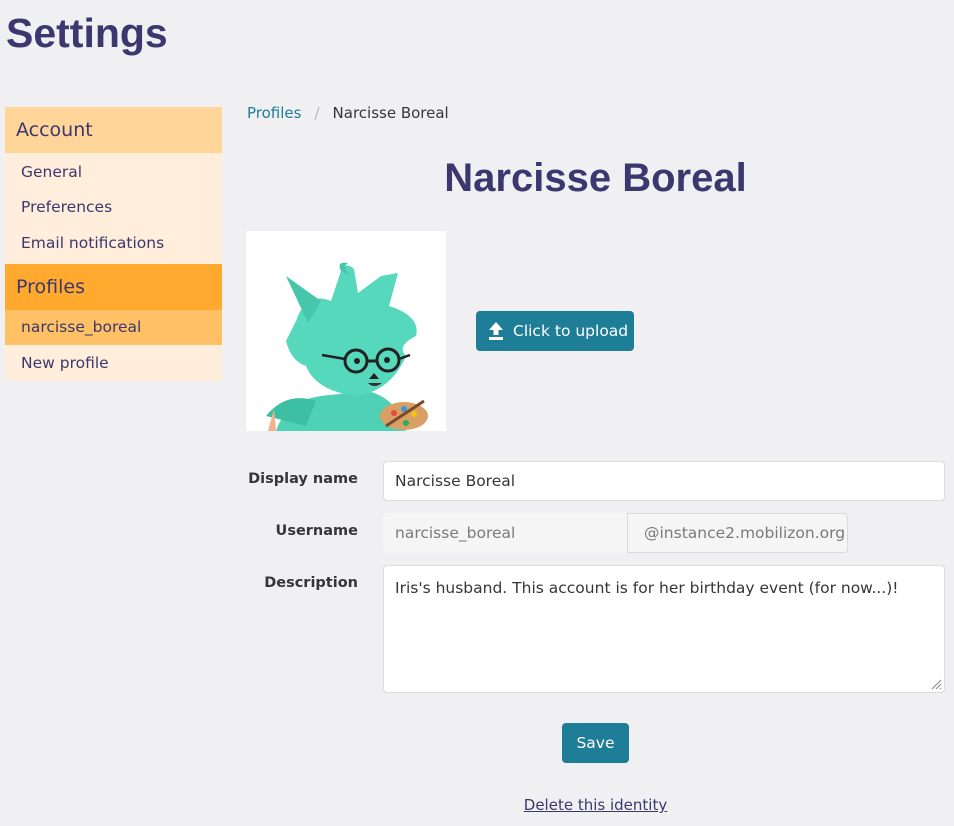 The height and width of the screenshot is (826, 954). What do you see at coordinates (496, 331) in the screenshot?
I see `upload-icon` at bounding box center [496, 331].